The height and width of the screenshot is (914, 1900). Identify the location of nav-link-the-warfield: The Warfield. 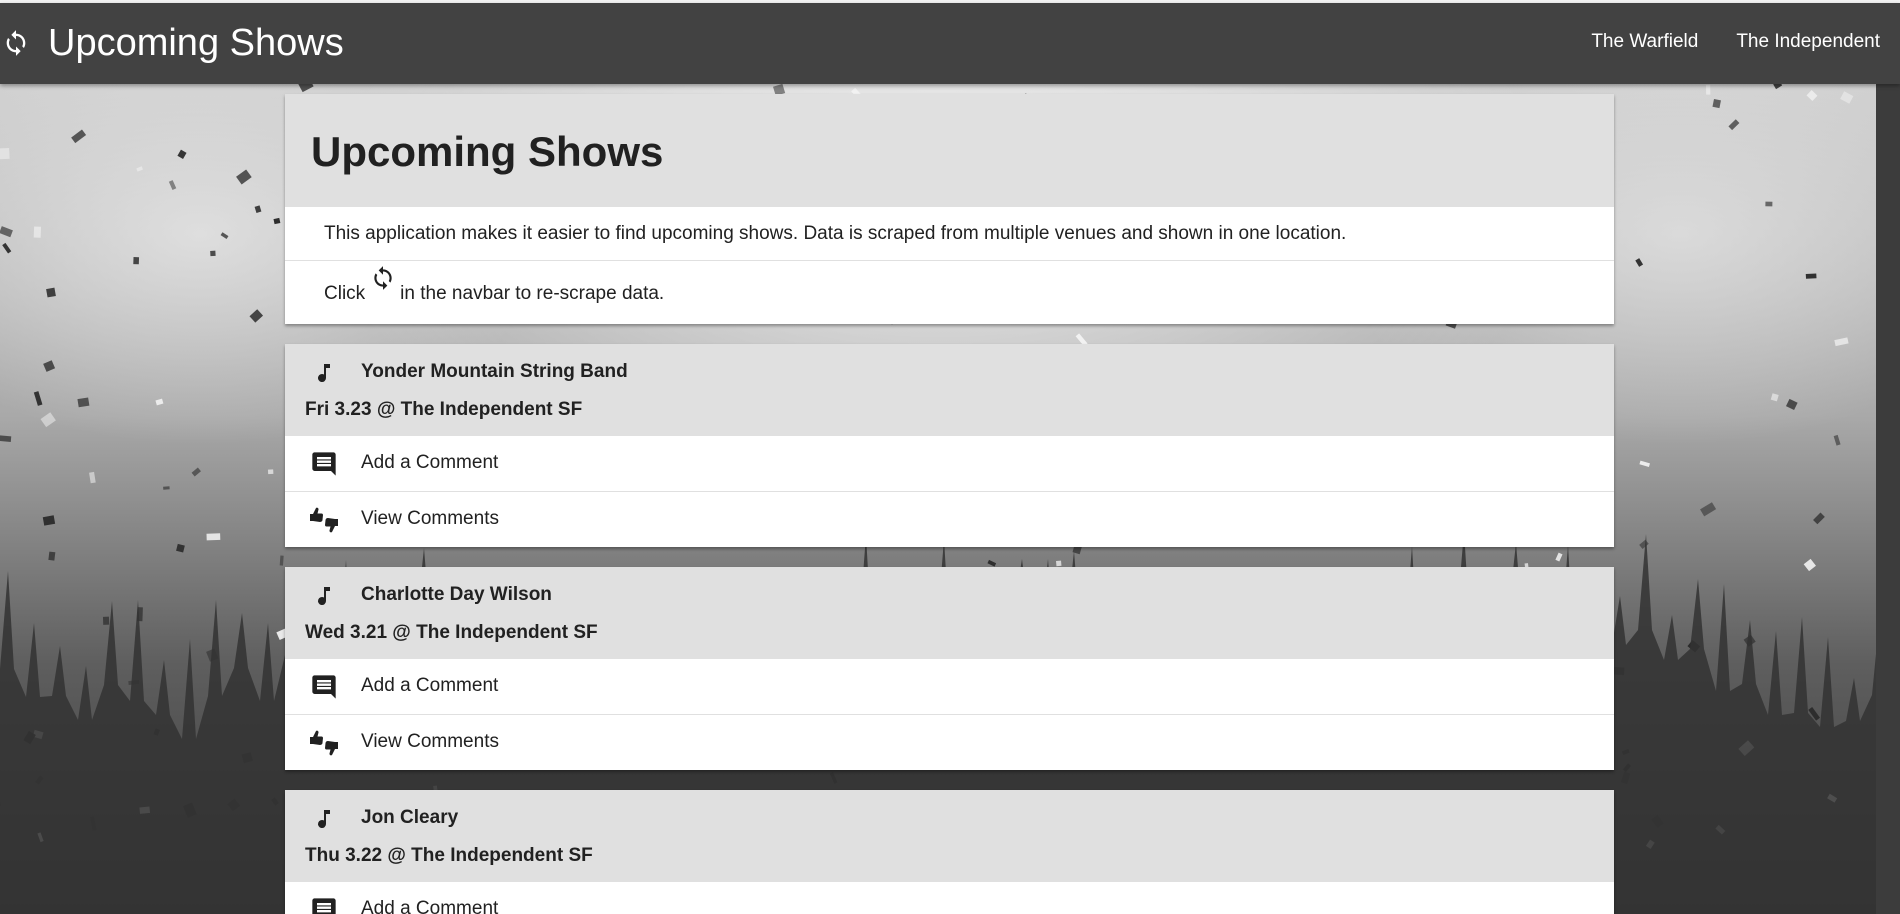
(1644, 42).